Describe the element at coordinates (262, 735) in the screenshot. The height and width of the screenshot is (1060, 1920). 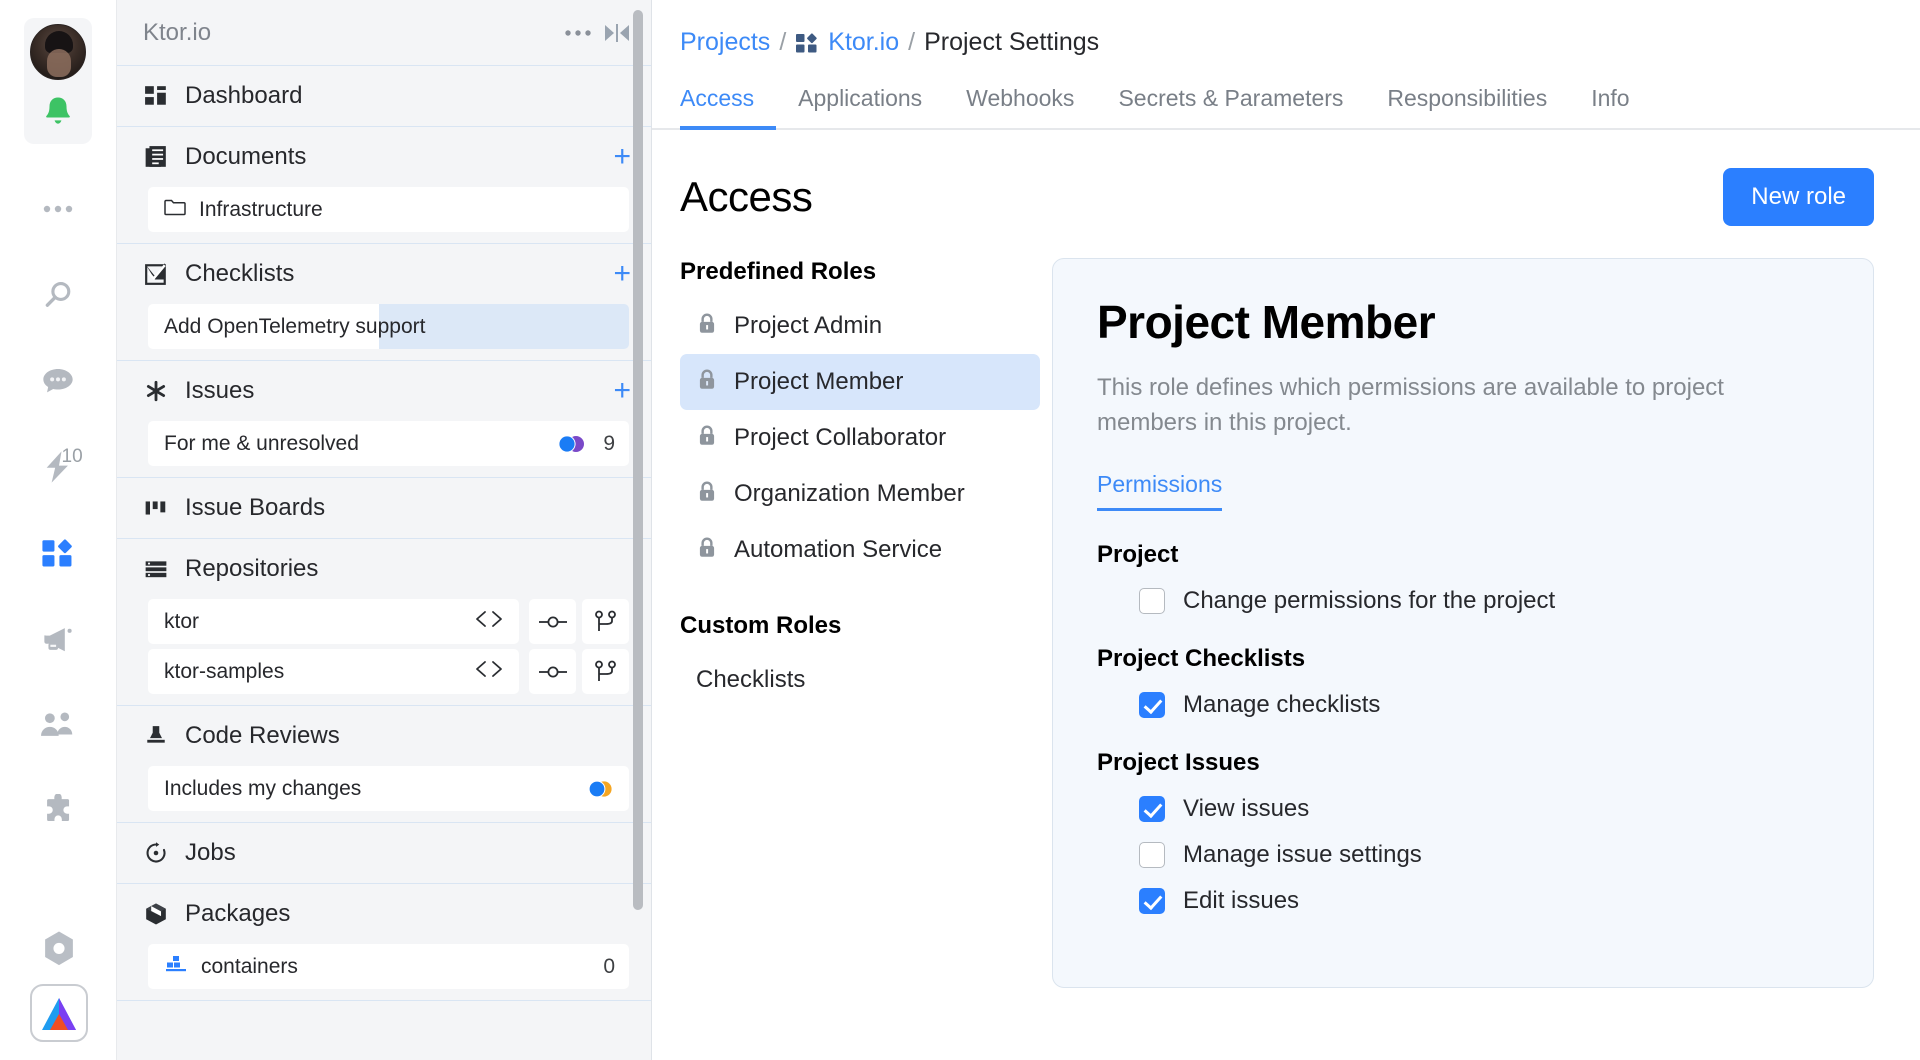
I see `sidebar-item-label: Code Reviews` at that location.